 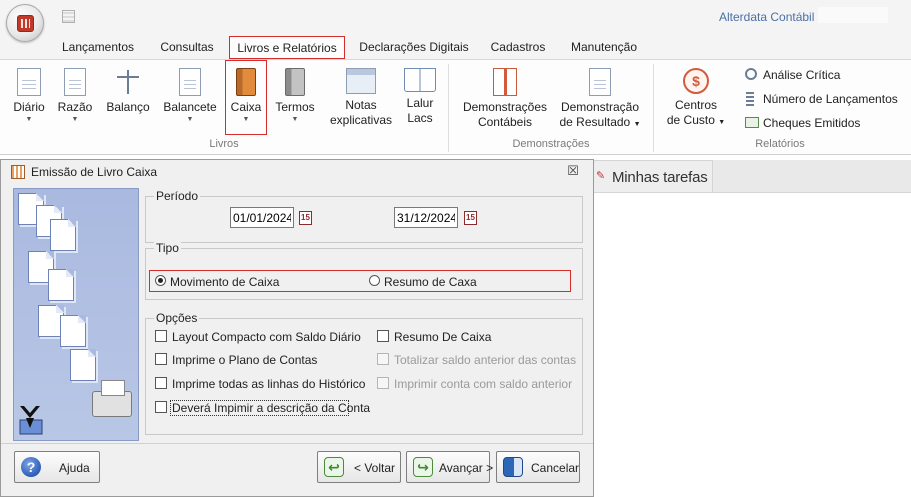 I want to click on tab-declaracoes-digitais: Declarações Digitais, so click(x=414, y=47).